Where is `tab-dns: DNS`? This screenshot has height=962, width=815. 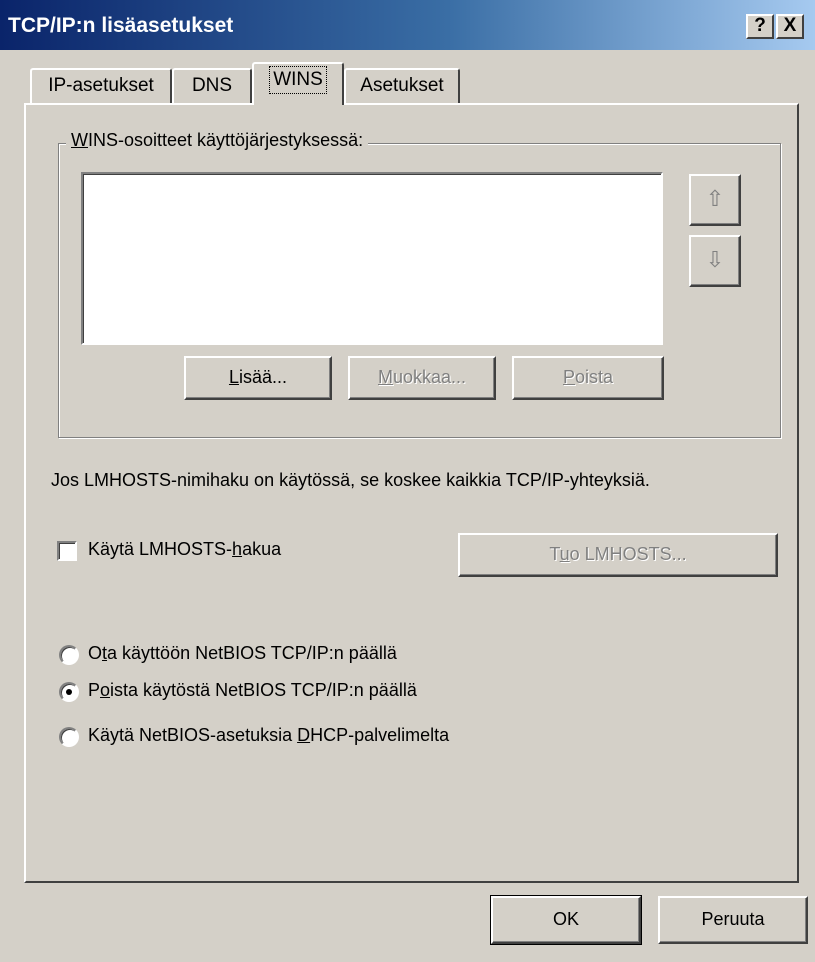
tab-dns: DNS is located at coordinates (212, 86).